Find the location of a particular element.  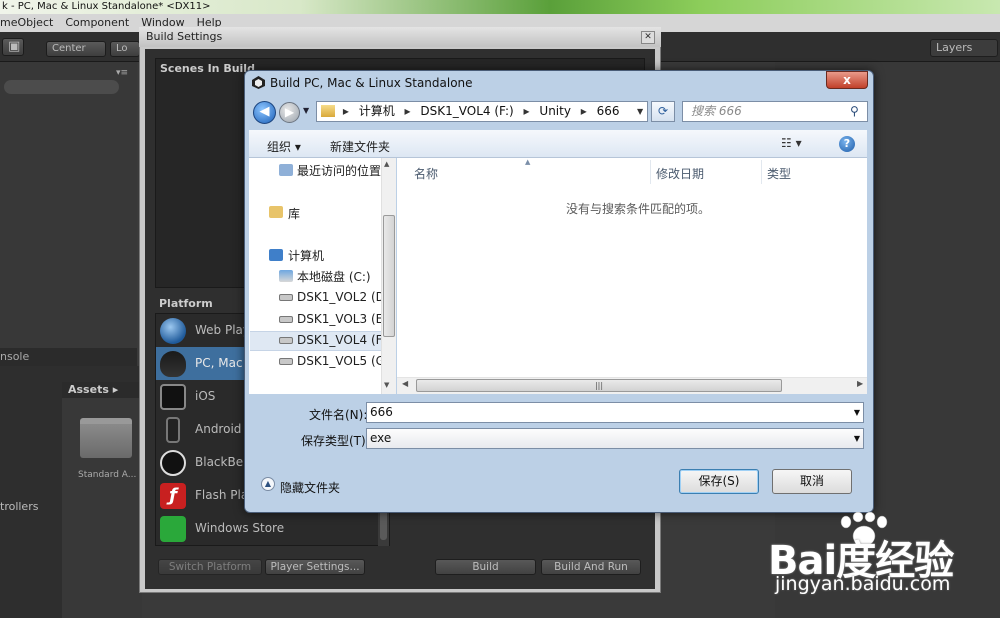

android-phone-icon is located at coordinates (173, 430).